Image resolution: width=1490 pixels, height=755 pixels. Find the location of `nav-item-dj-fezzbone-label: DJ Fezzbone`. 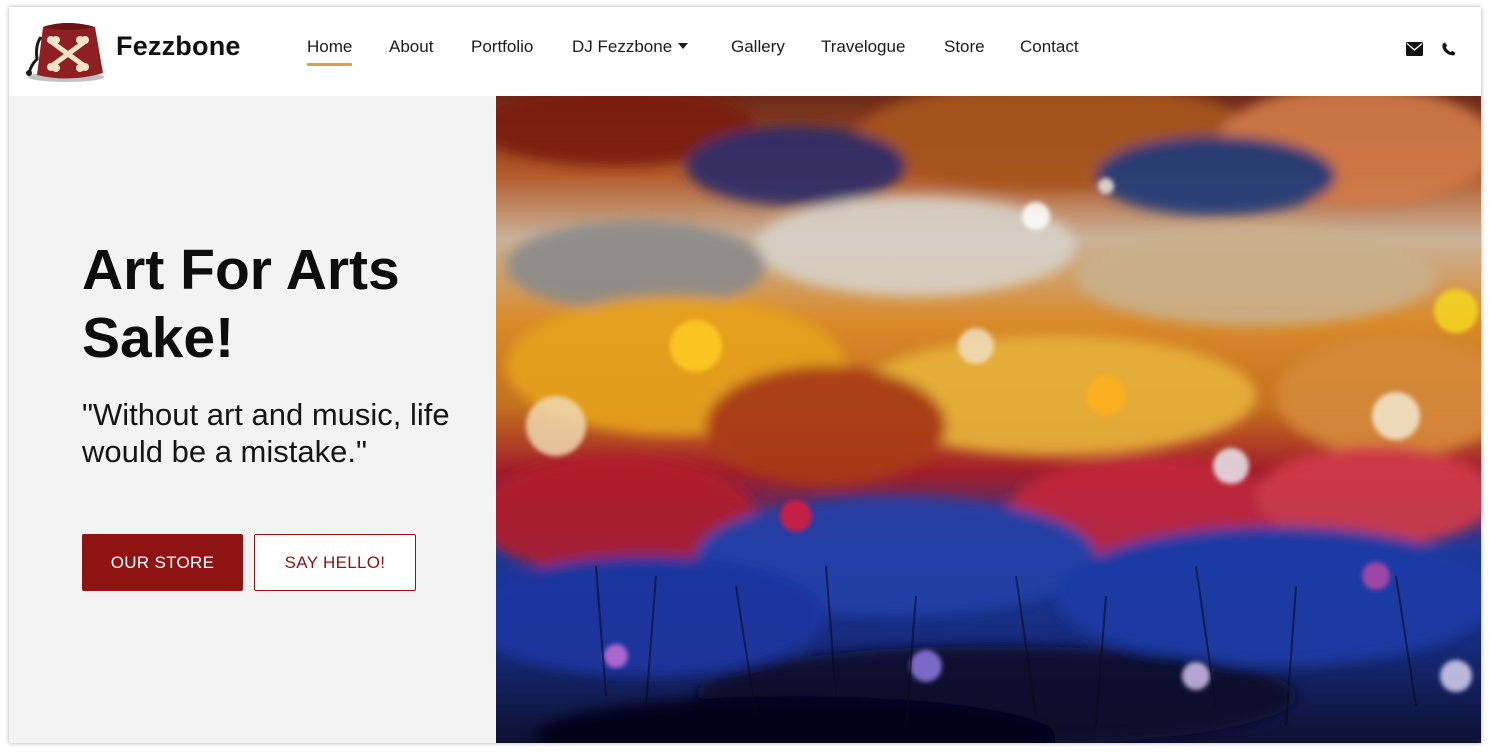

nav-item-dj-fezzbone-label: DJ Fezzbone is located at coordinates (622, 46).